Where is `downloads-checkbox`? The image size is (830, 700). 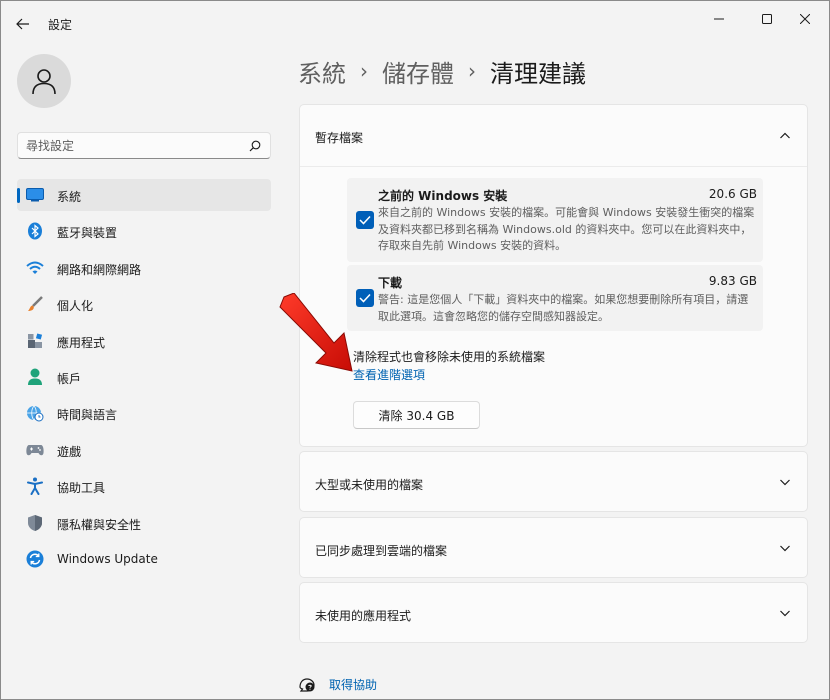 downloads-checkbox is located at coordinates (365, 298).